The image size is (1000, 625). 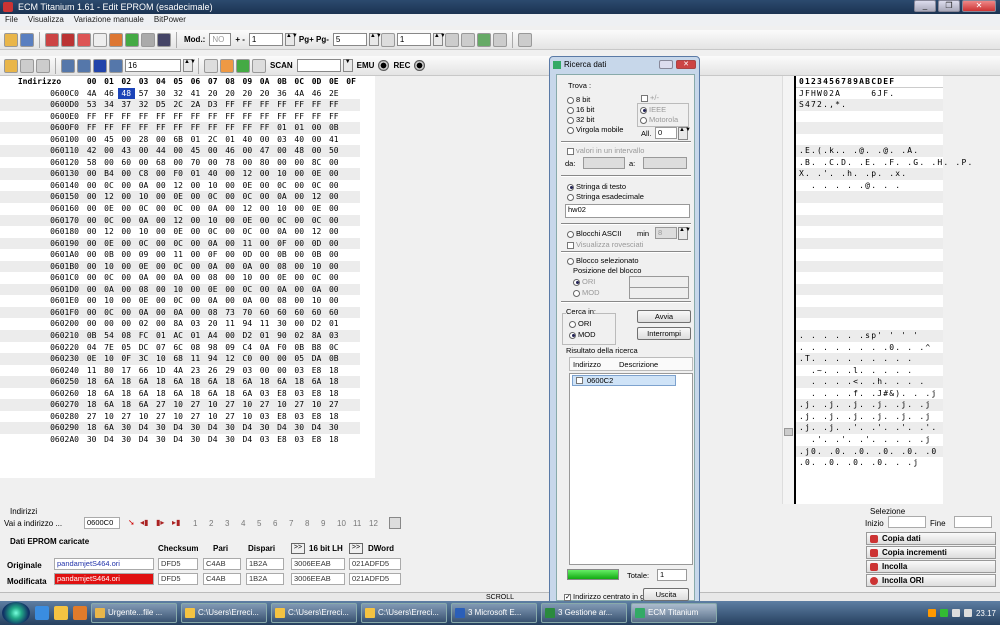 What do you see at coordinates (148, 39) in the screenshot?
I see `grid-icon` at bounding box center [148, 39].